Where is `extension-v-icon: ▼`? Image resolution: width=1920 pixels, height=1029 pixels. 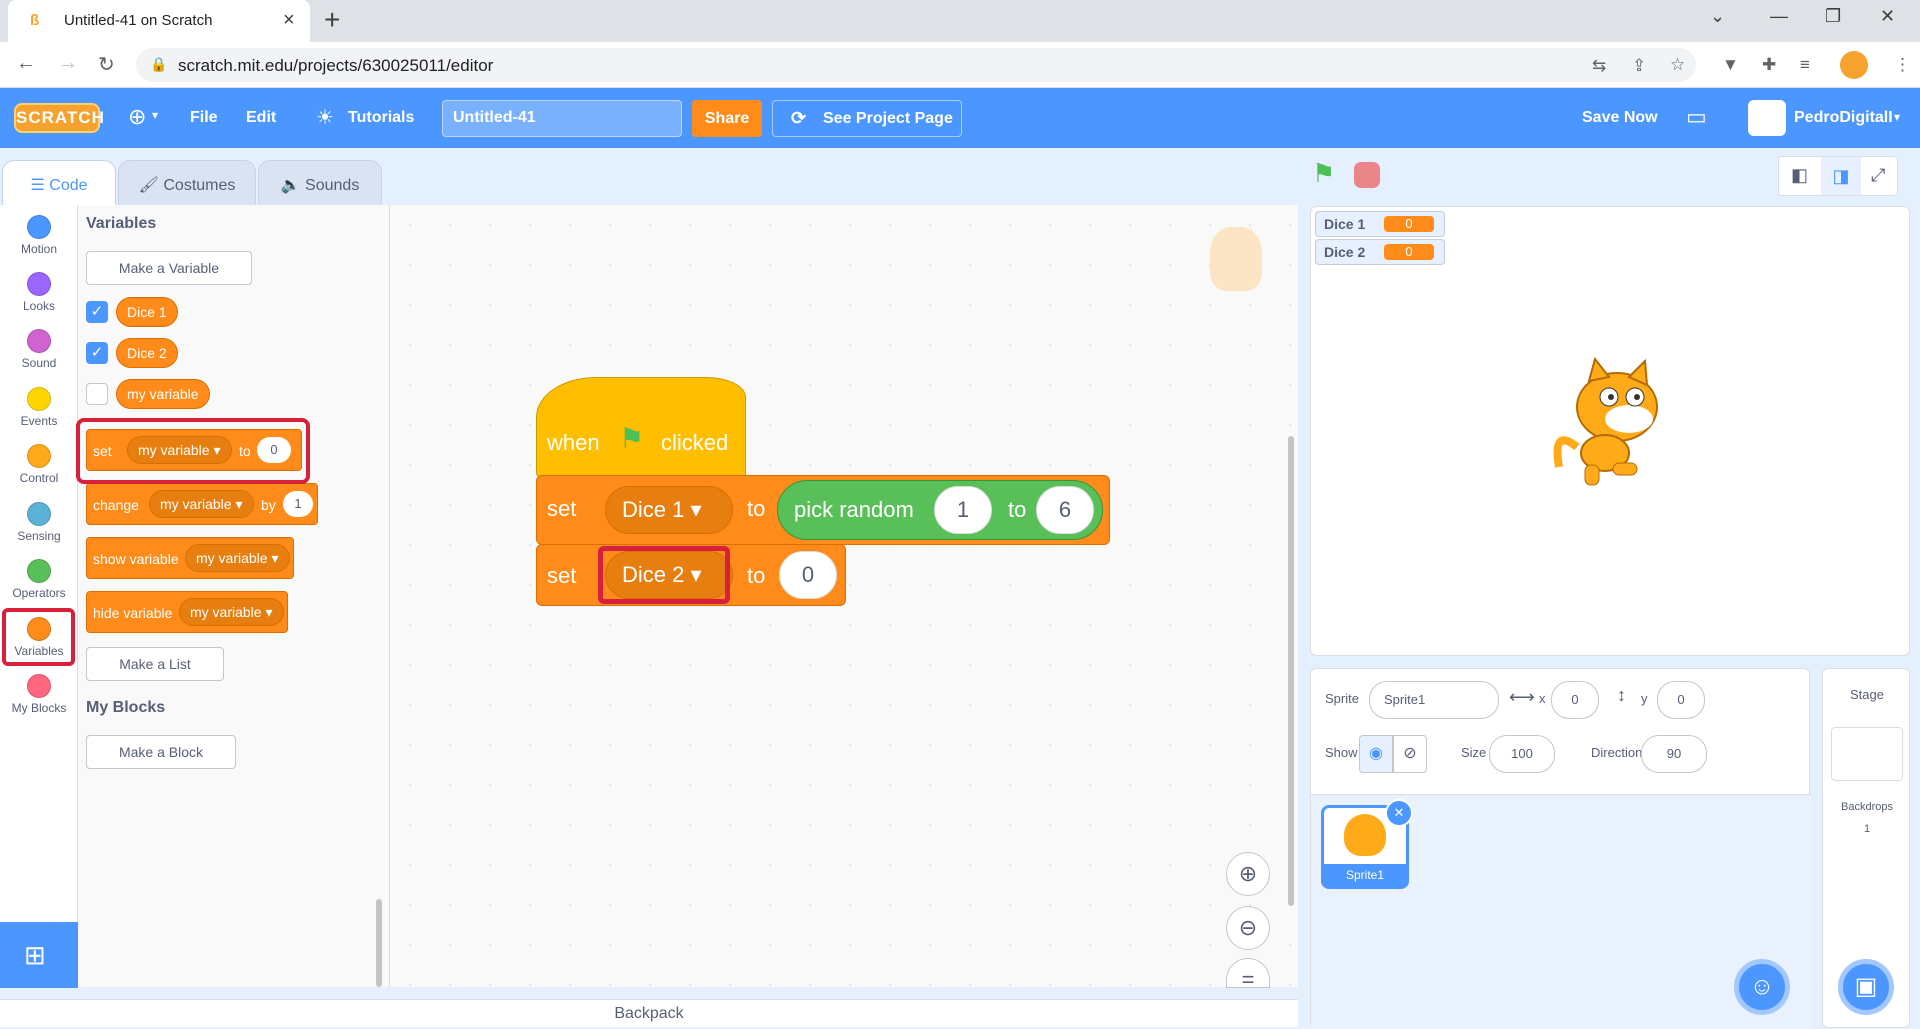
extension-v-icon: ▼ is located at coordinates (1730, 65).